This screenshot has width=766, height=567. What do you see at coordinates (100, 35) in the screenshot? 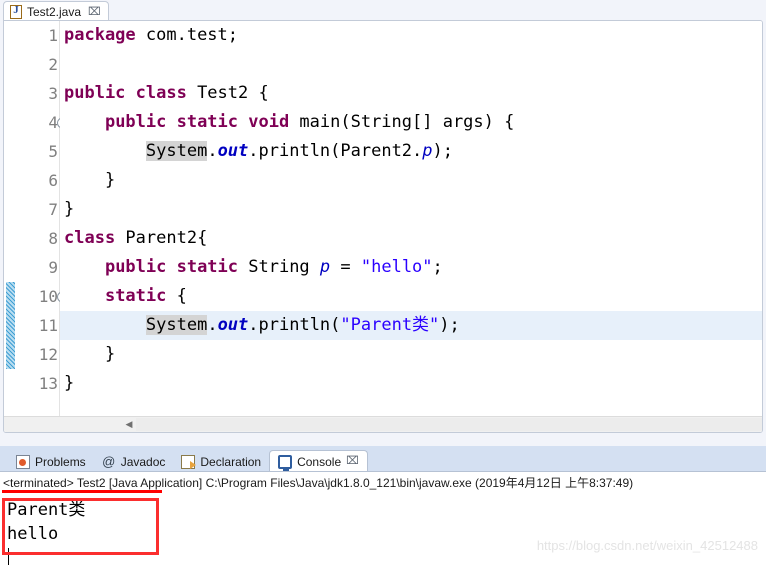
I see `code-token: package` at bounding box center [100, 35].